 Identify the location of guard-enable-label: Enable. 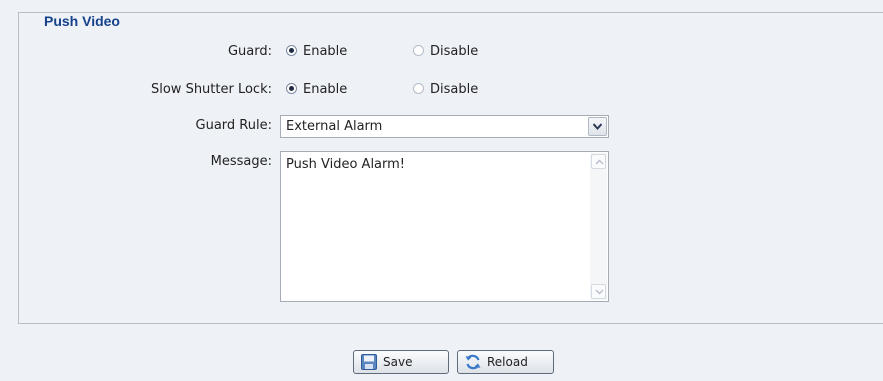
(325, 51).